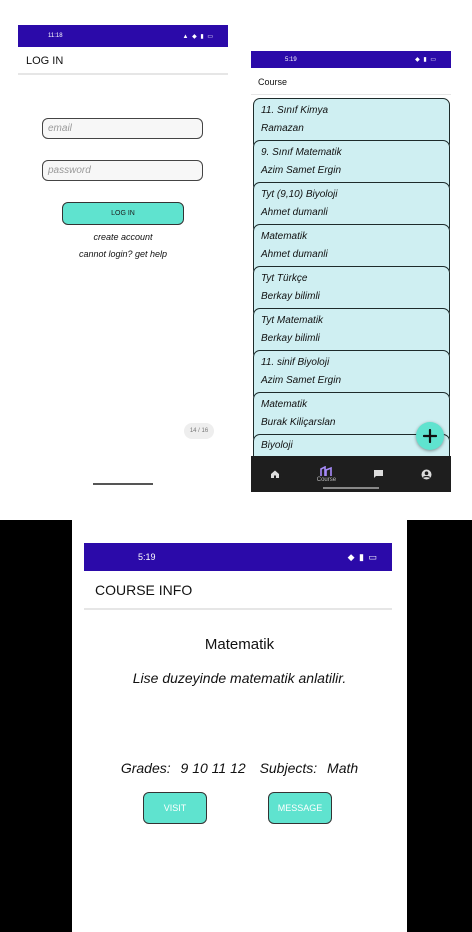 Image resolution: width=472 pixels, height=932 pixels. Describe the element at coordinates (288, 768) in the screenshot. I see `subjects-label: Subjects:` at that location.